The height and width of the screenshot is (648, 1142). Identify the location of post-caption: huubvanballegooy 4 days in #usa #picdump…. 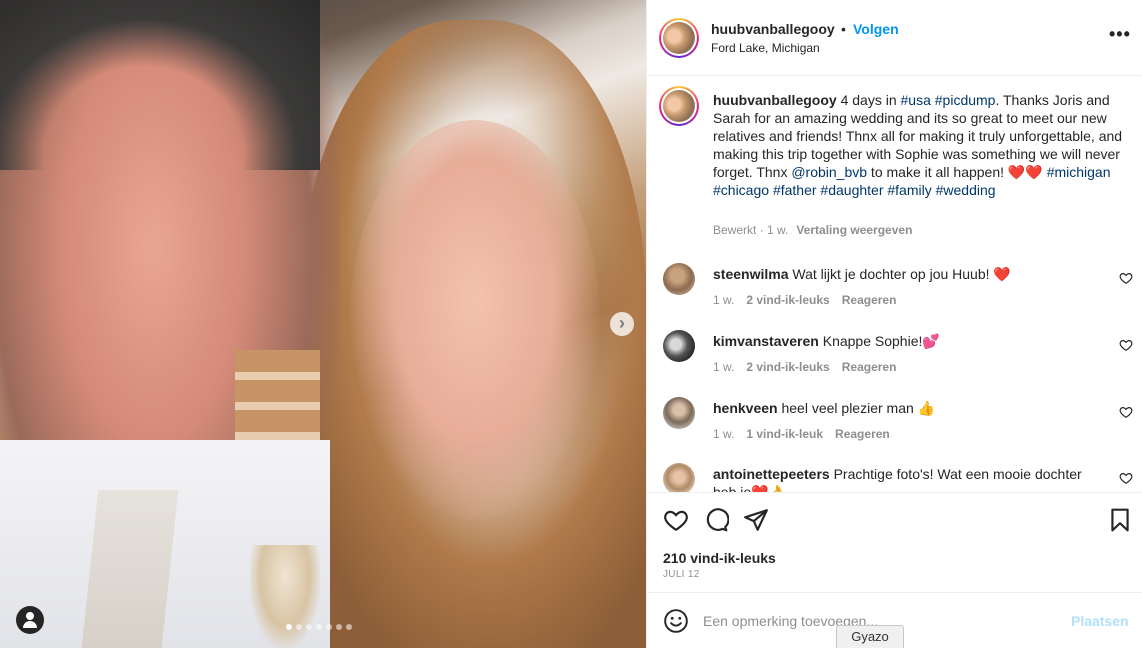
(918, 145).